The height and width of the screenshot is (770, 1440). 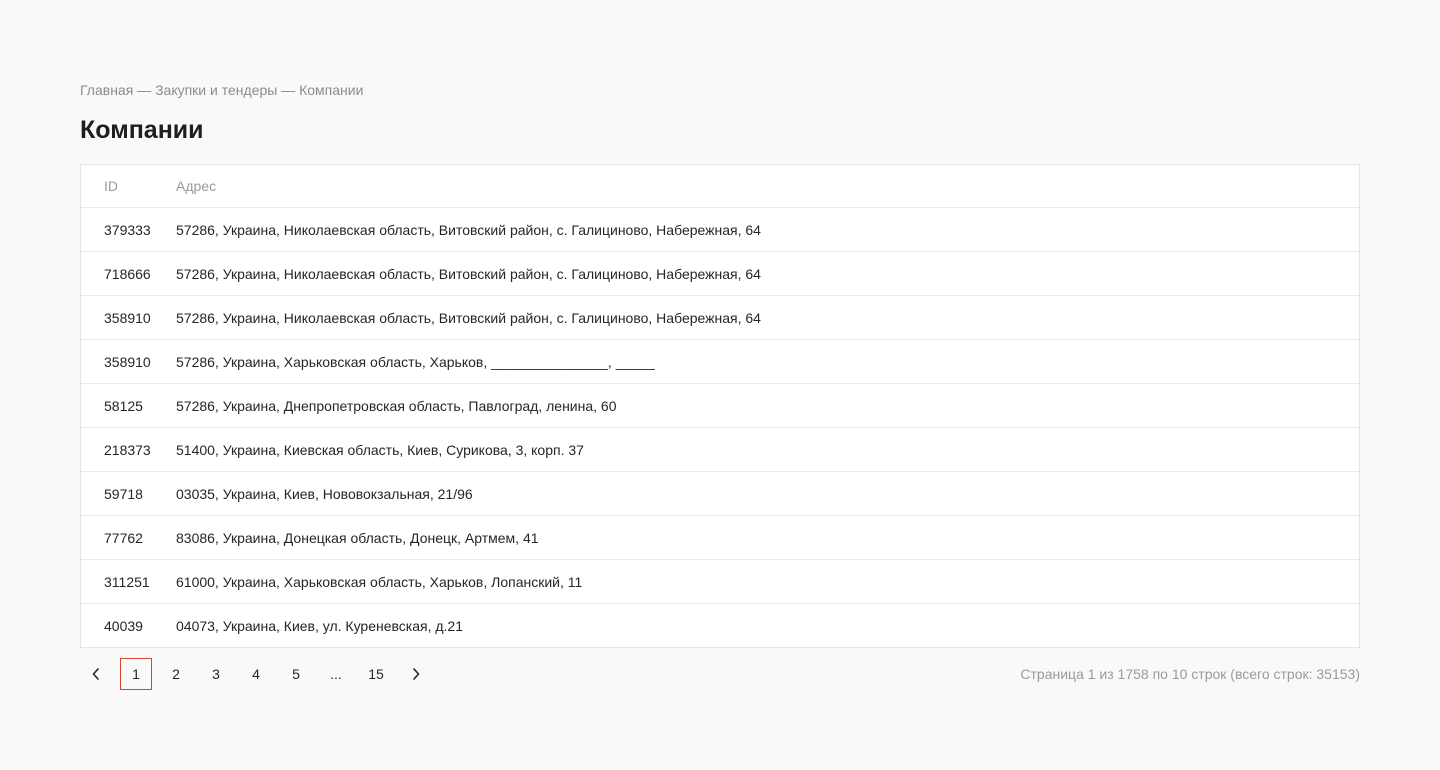 I want to click on cell-id: 218373, so click(x=127, y=449).